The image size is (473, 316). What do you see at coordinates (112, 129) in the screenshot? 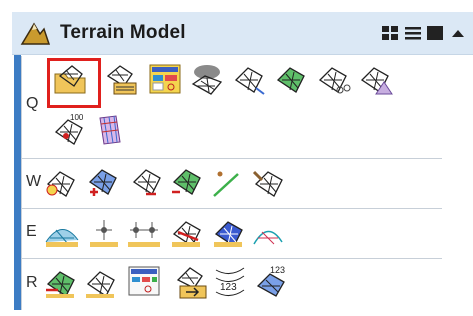
I see `terrain-surface-icon` at bounding box center [112, 129].